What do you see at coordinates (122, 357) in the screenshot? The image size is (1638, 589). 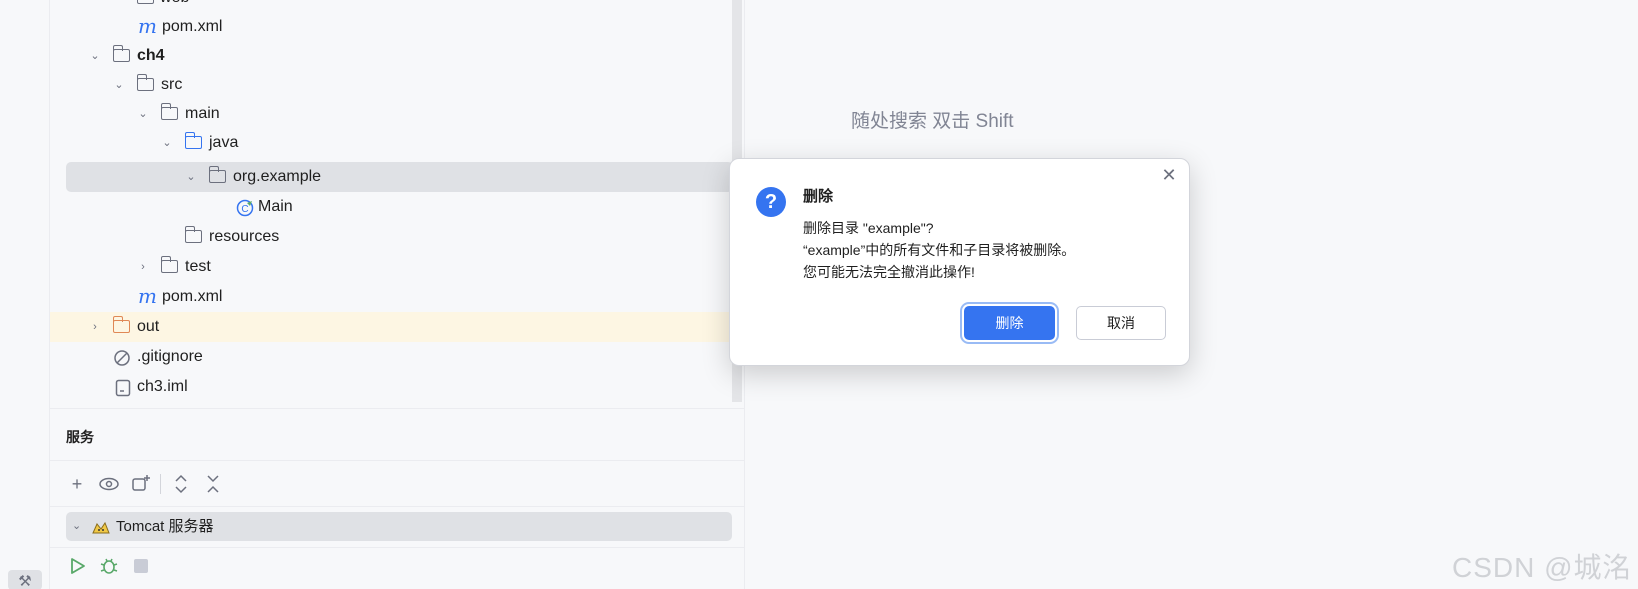 I see `ignore-file-icon` at bounding box center [122, 357].